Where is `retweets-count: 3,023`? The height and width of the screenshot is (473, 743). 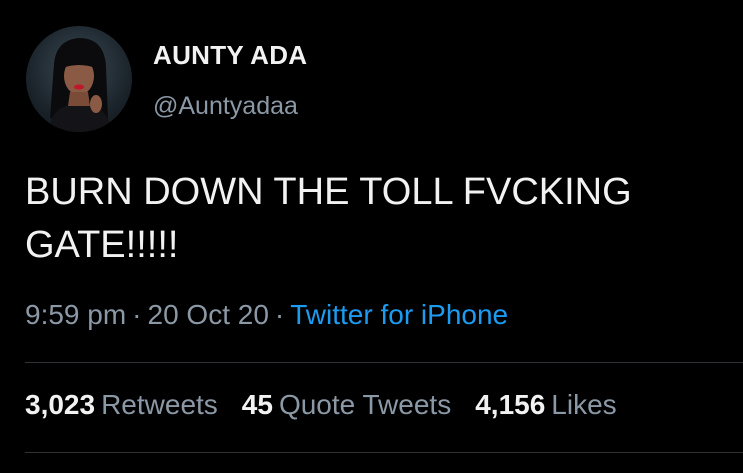 retweets-count: 3,023 is located at coordinates (60, 404).